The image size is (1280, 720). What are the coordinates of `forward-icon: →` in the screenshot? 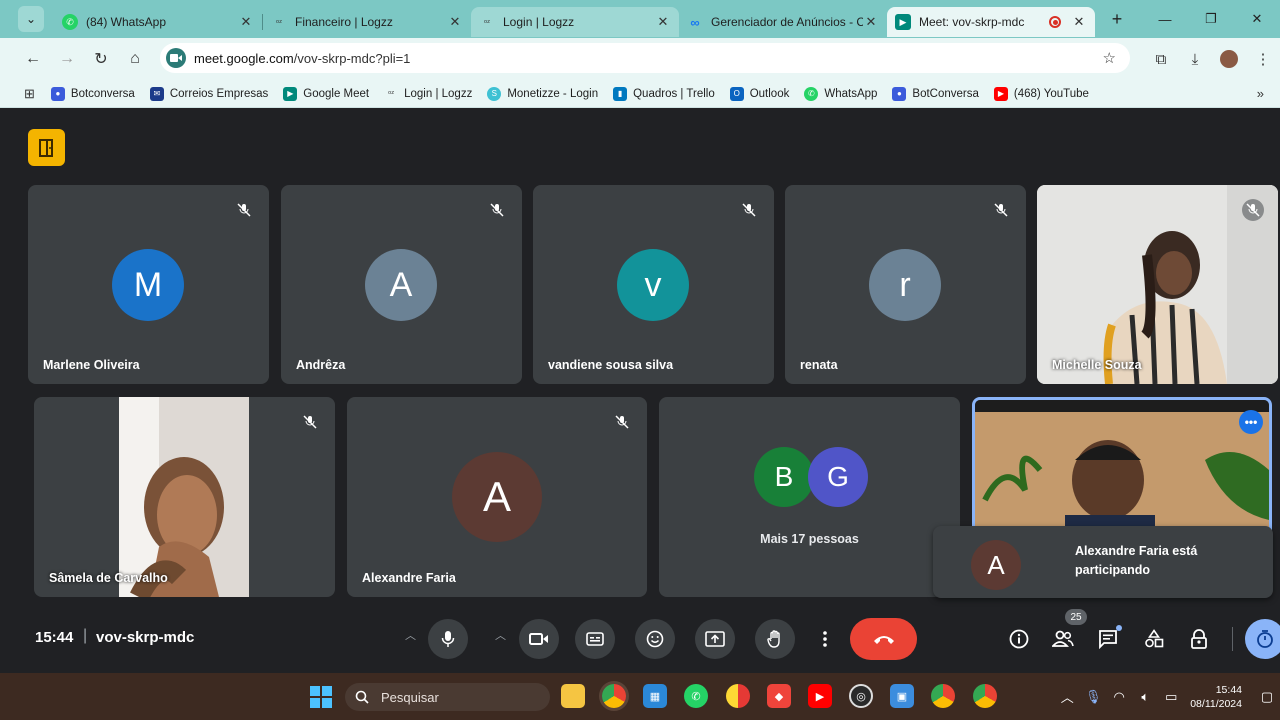 It's located at (67, 59).